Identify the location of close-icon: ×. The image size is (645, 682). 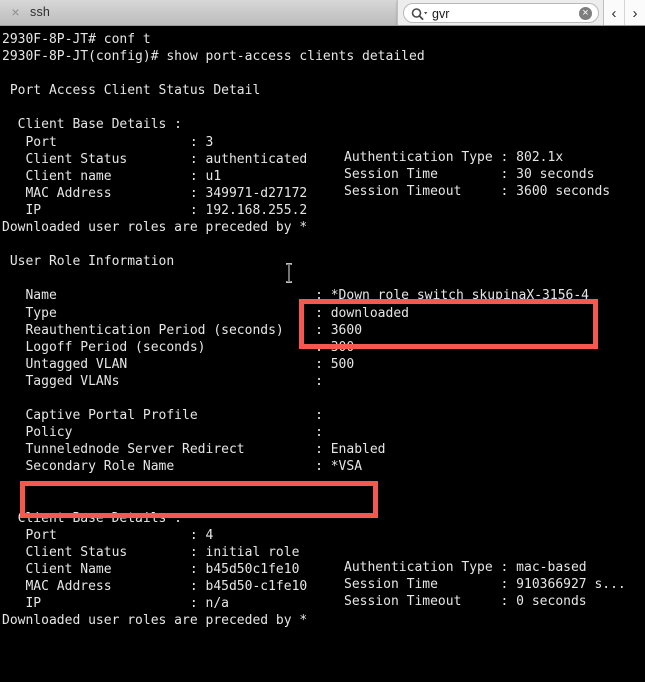
(15, 12).